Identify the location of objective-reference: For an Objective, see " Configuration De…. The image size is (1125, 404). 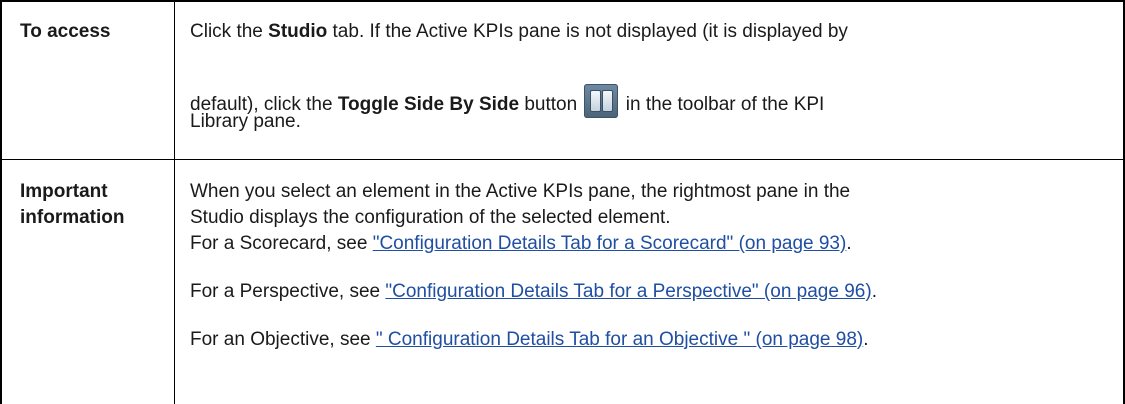
(529, 339).